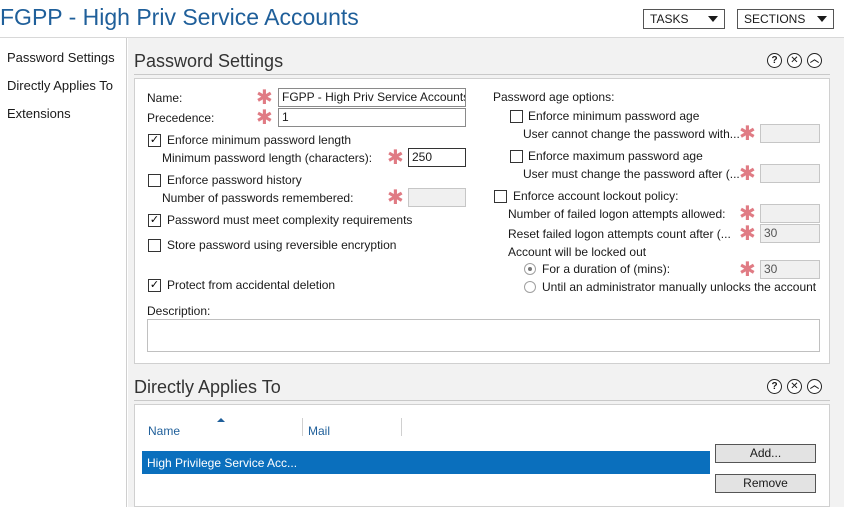 The width and height of the screenshot is (844, 507). What do you see at coordinates (530, 269) in the screenshot?
I see `duration-radio` at bounding box center [530, 269].